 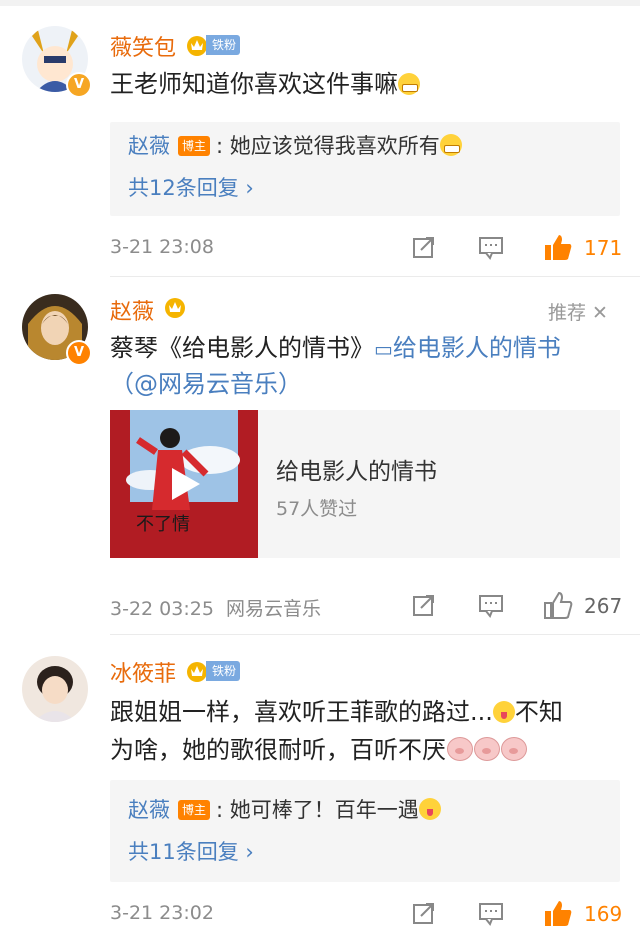 What do you see at coordinates (365, 831) in the screenshot?
I see `reply-box: 赵薇 博主: 她可棒了！百年一遇 共11条回复 ›` at bounding box center [365, 831].